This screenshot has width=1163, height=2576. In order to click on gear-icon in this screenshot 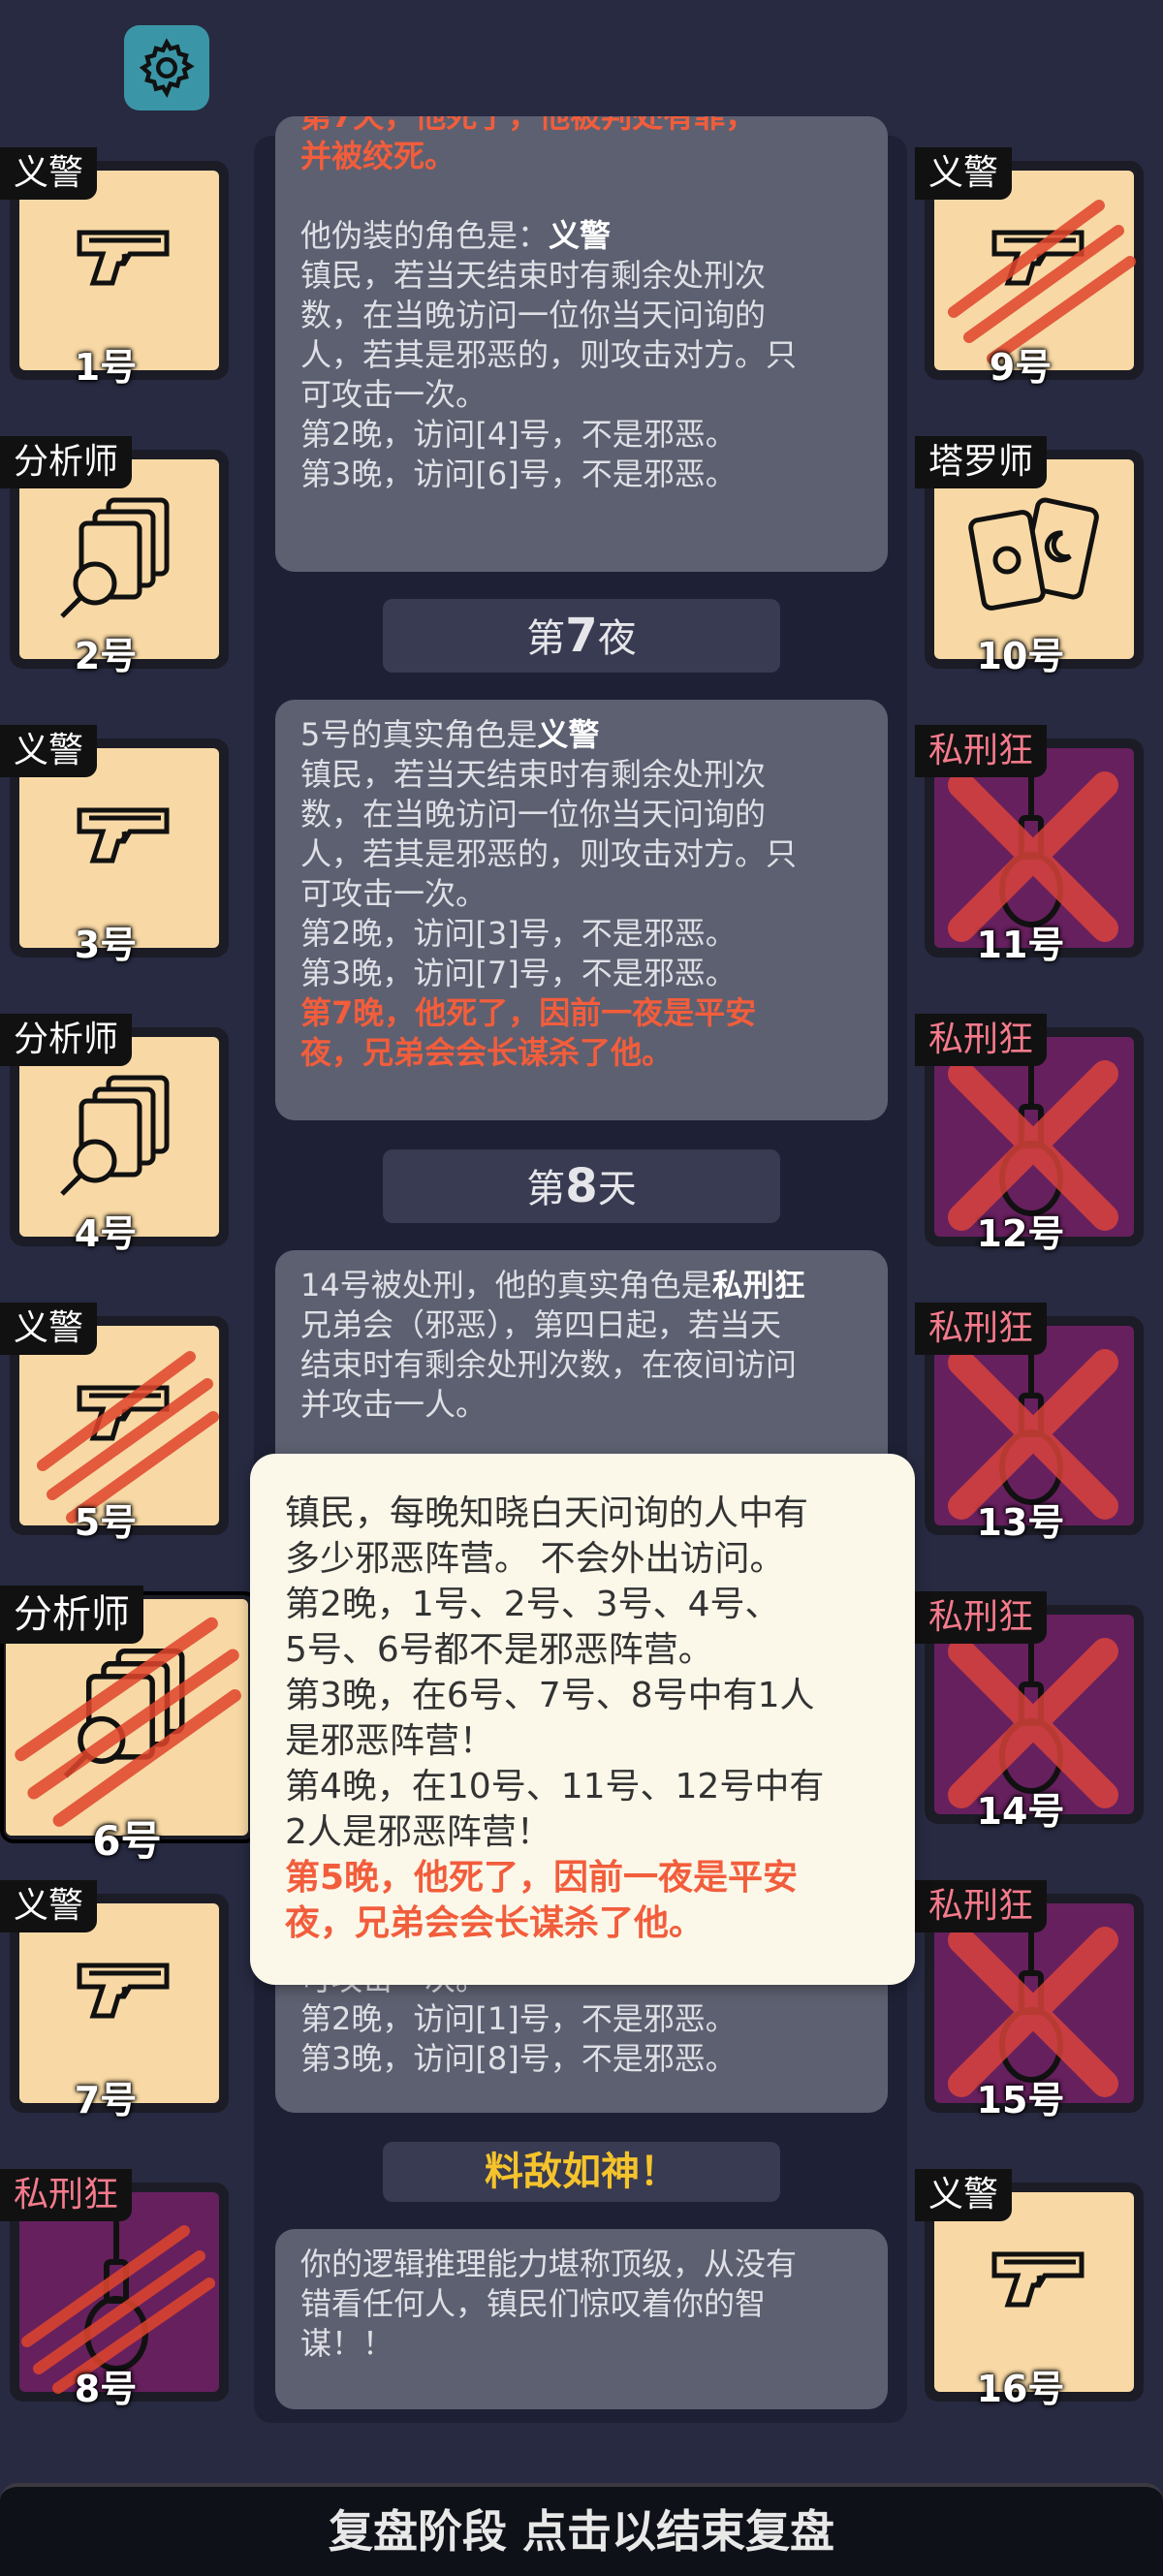, I will do `click(167, 68)`.